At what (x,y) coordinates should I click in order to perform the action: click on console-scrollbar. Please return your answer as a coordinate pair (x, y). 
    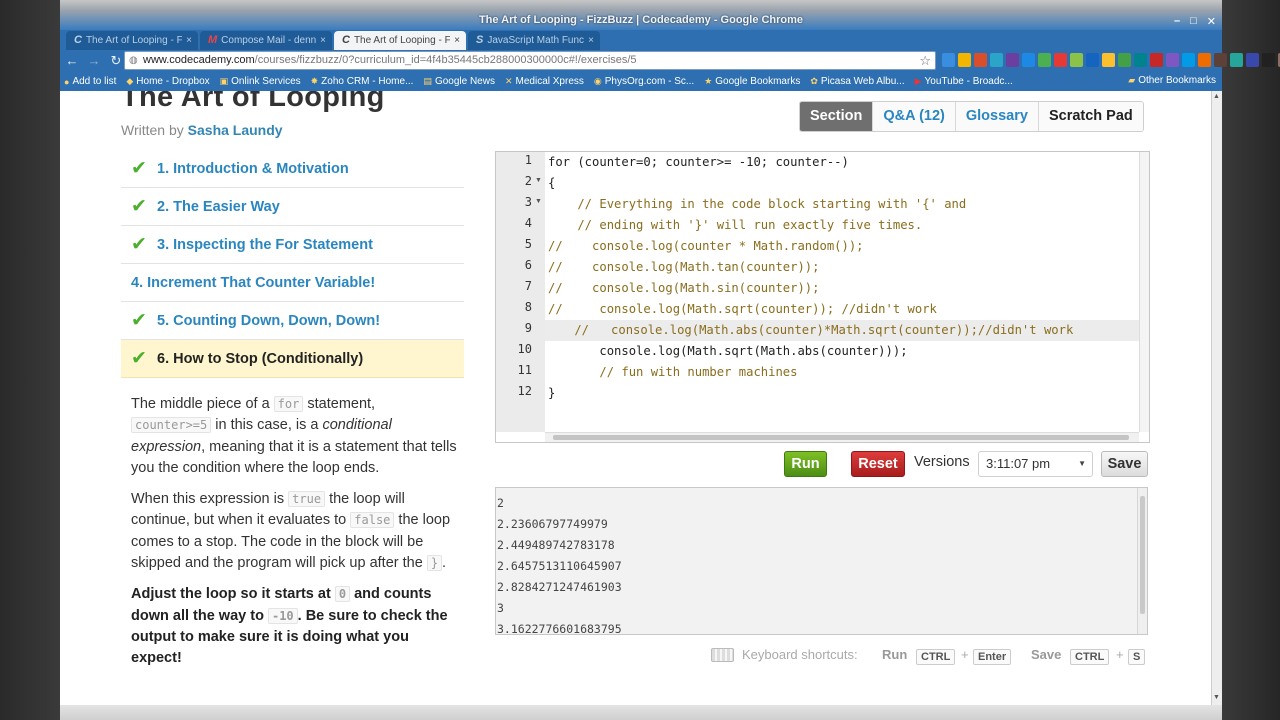
    Looking at the image, I should click on (1142, 561).